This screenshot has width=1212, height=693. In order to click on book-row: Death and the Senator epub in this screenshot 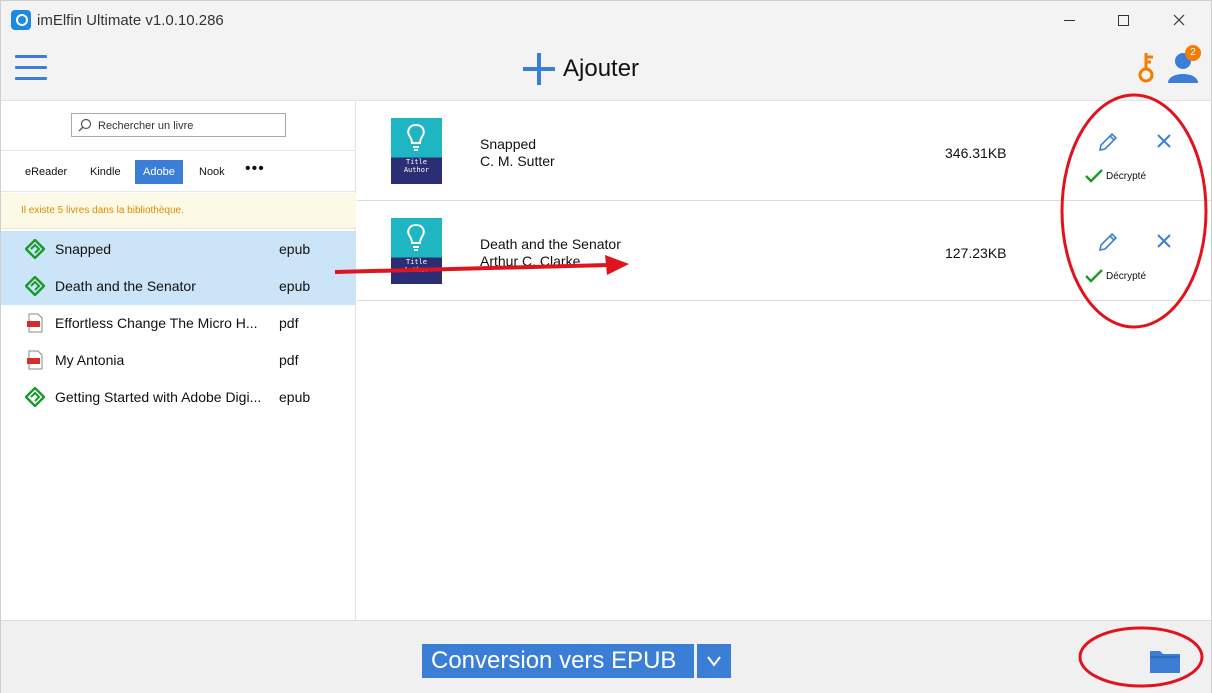, I will do `click(178, 286)`.